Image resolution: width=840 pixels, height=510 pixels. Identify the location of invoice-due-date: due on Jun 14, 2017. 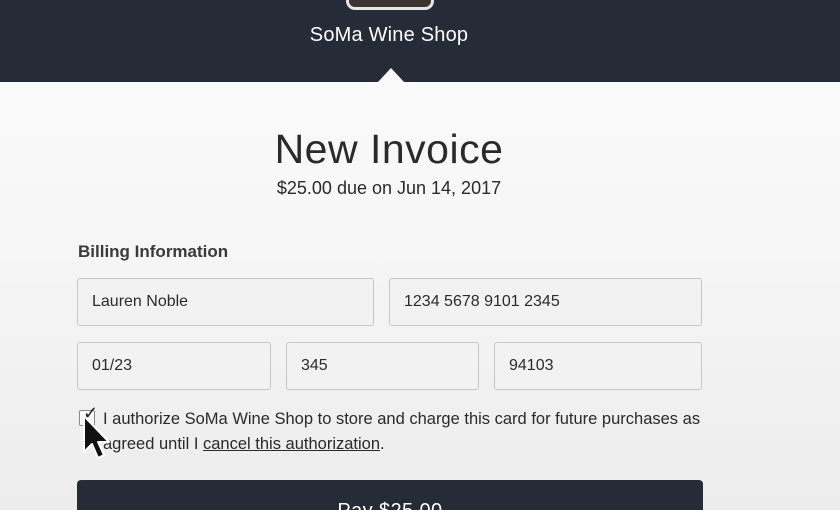
(419, 188).